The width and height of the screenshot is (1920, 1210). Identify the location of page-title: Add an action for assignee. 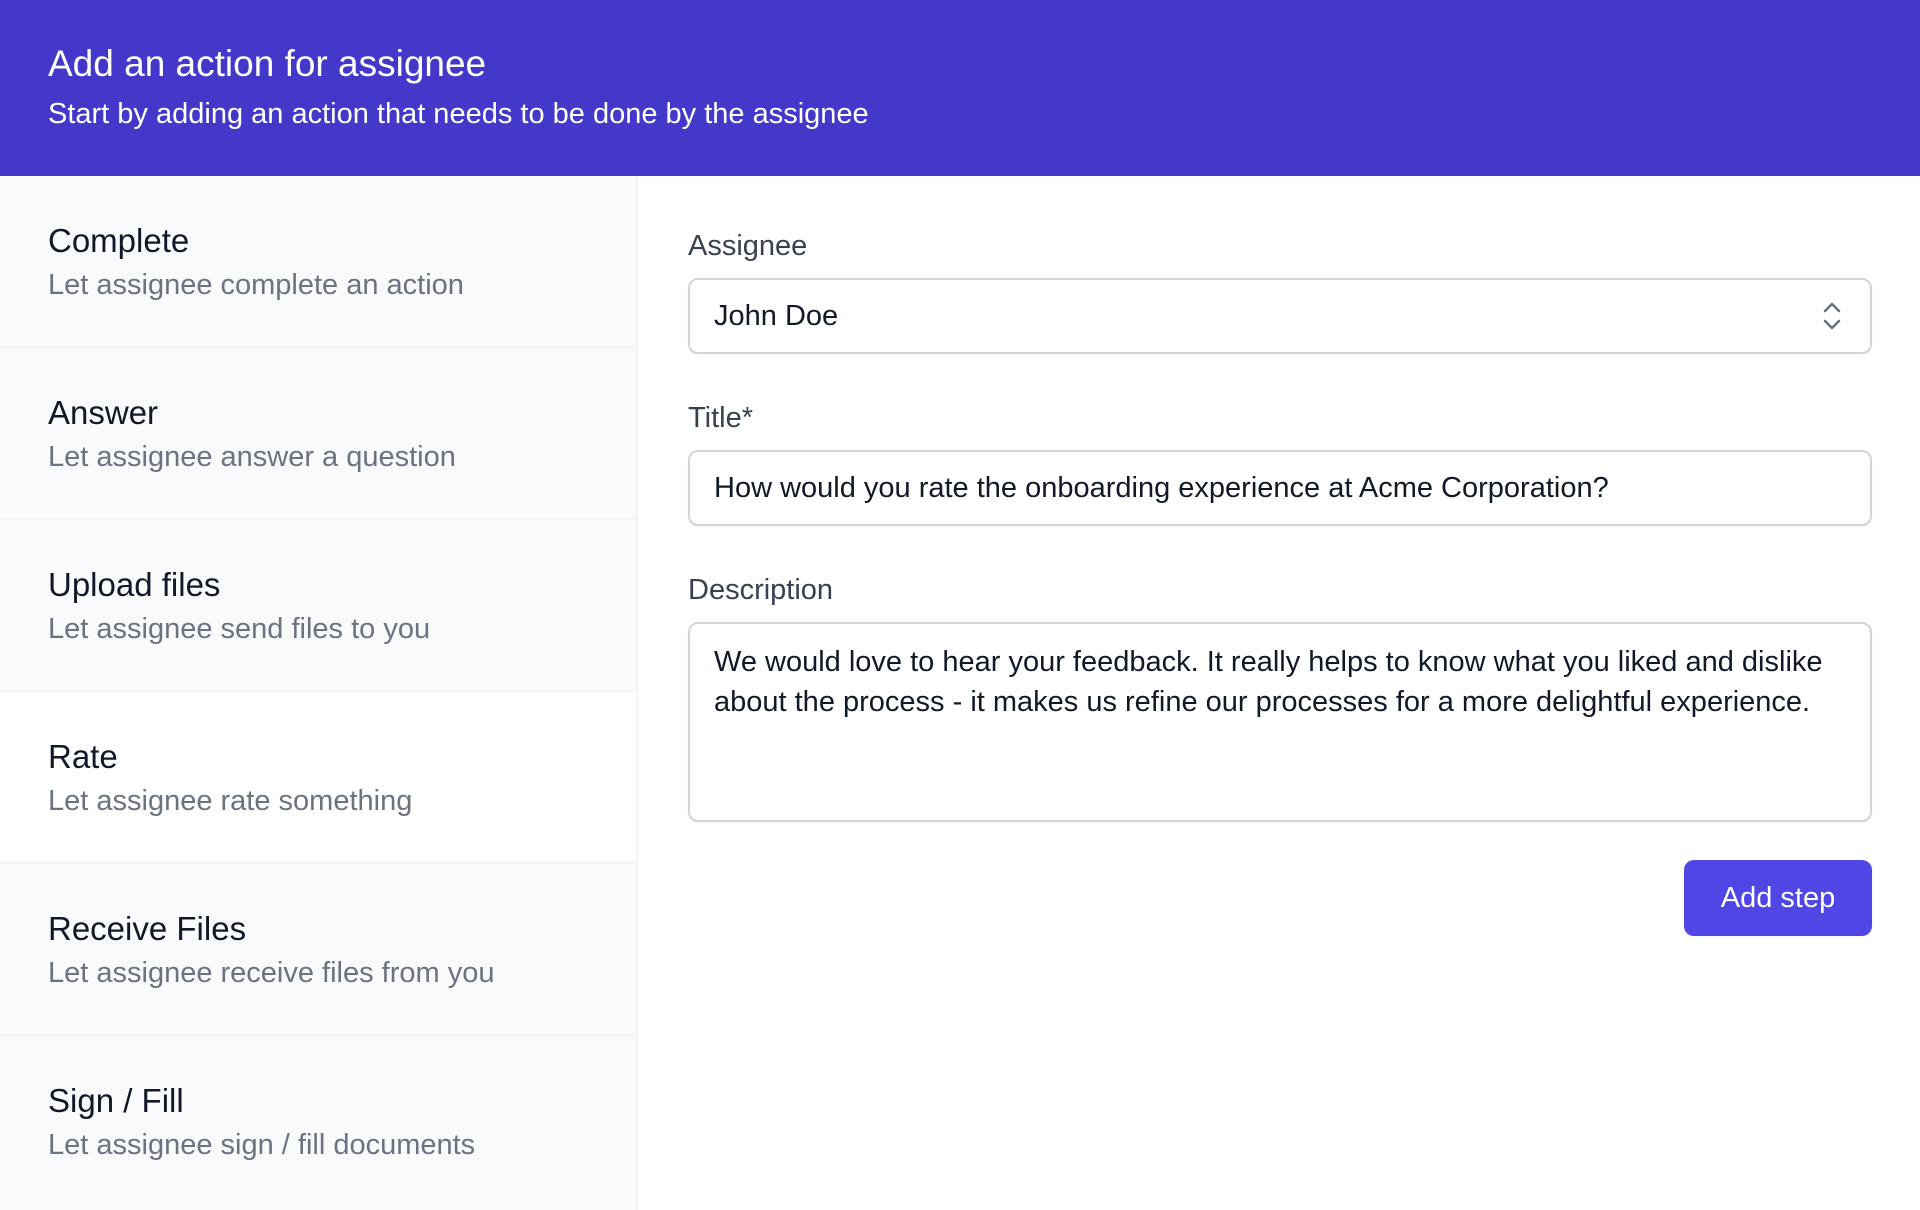
(267, 63).